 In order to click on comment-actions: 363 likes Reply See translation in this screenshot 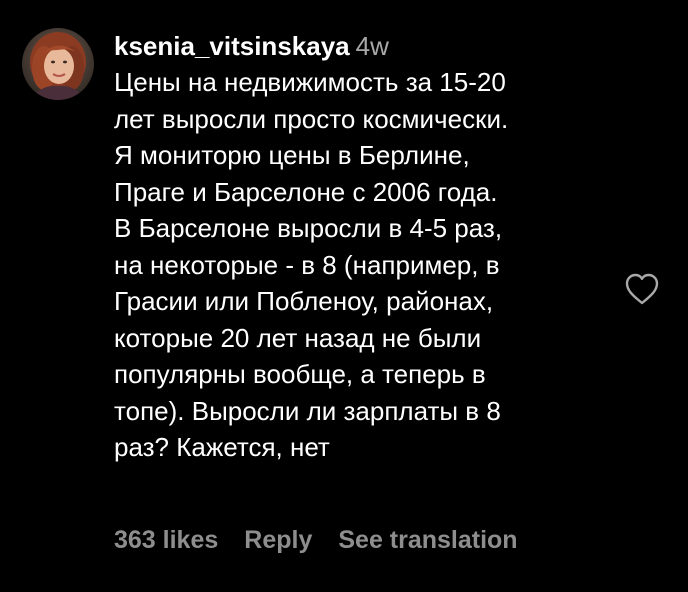, I will do `click(316, 540)`.